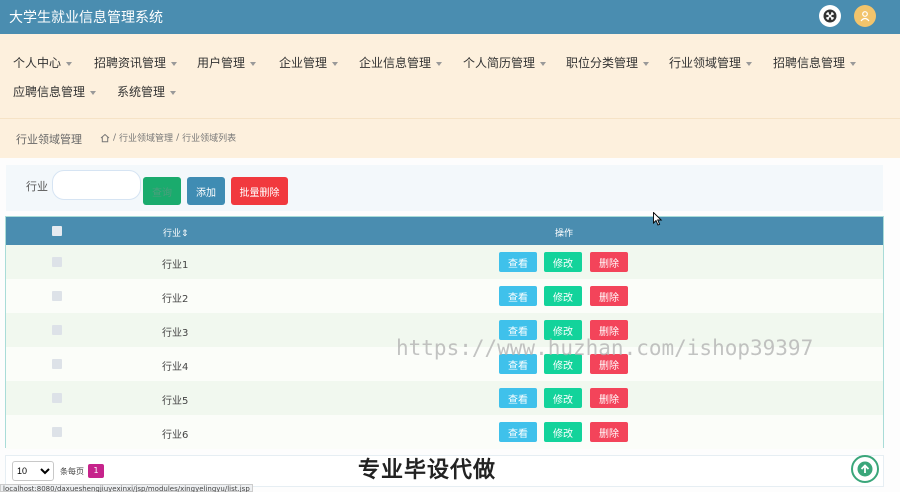 The image size is (900, 492). Describe the element at coordinates (105, 138) in the screenshot. I see `home-icon` at that location.